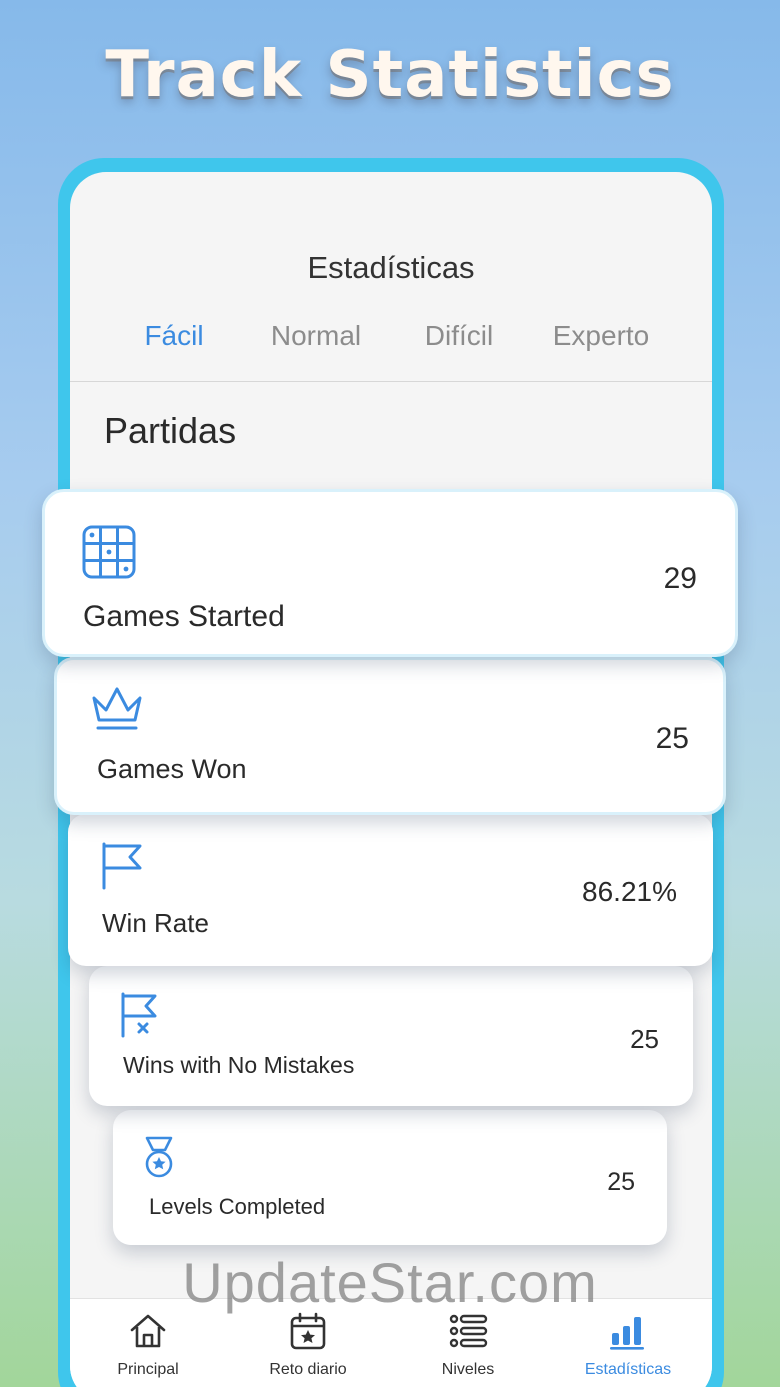 Image resolution: width=780 pixels, height=1387 pixels. Describe the element at coordinates (391, 340) in the screenshot. I see `difficulty-tabs: Fácil Normal Difícil Experto` at that location.